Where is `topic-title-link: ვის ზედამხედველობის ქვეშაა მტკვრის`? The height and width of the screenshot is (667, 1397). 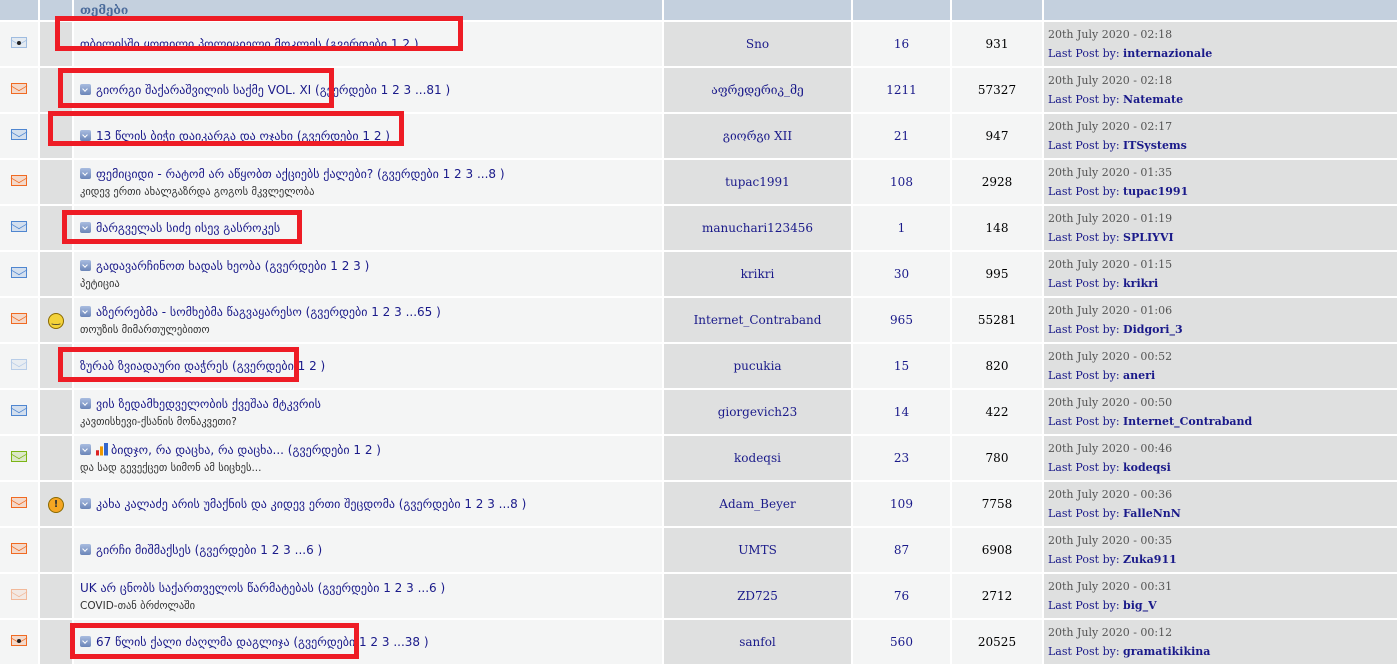 topic-title-link: ვის ზედამხედველობის ქვეშაა მტკვრის is located at coordinates (208, 404).